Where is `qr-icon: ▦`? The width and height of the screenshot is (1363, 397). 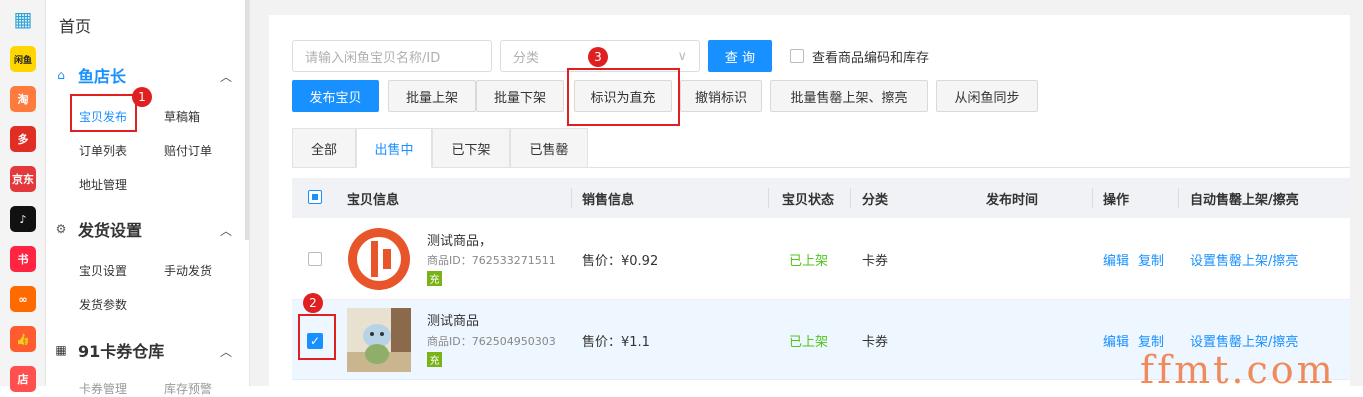 qr-icon: ▦ is located at coordinates (61, 350).